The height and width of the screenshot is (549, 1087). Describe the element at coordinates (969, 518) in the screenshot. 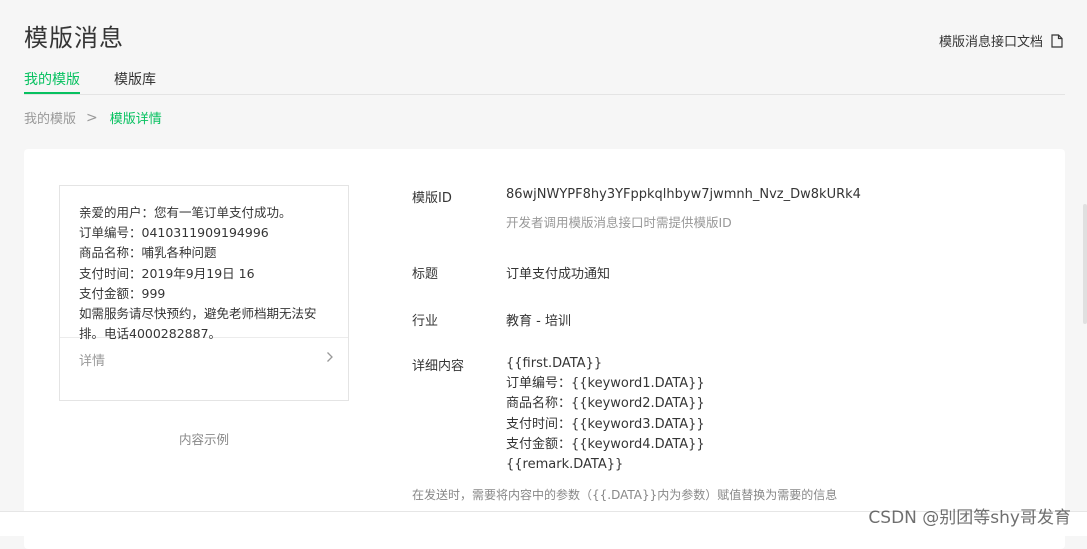

I see `watermark: CSDN @别团等shy哥发育` at that location.